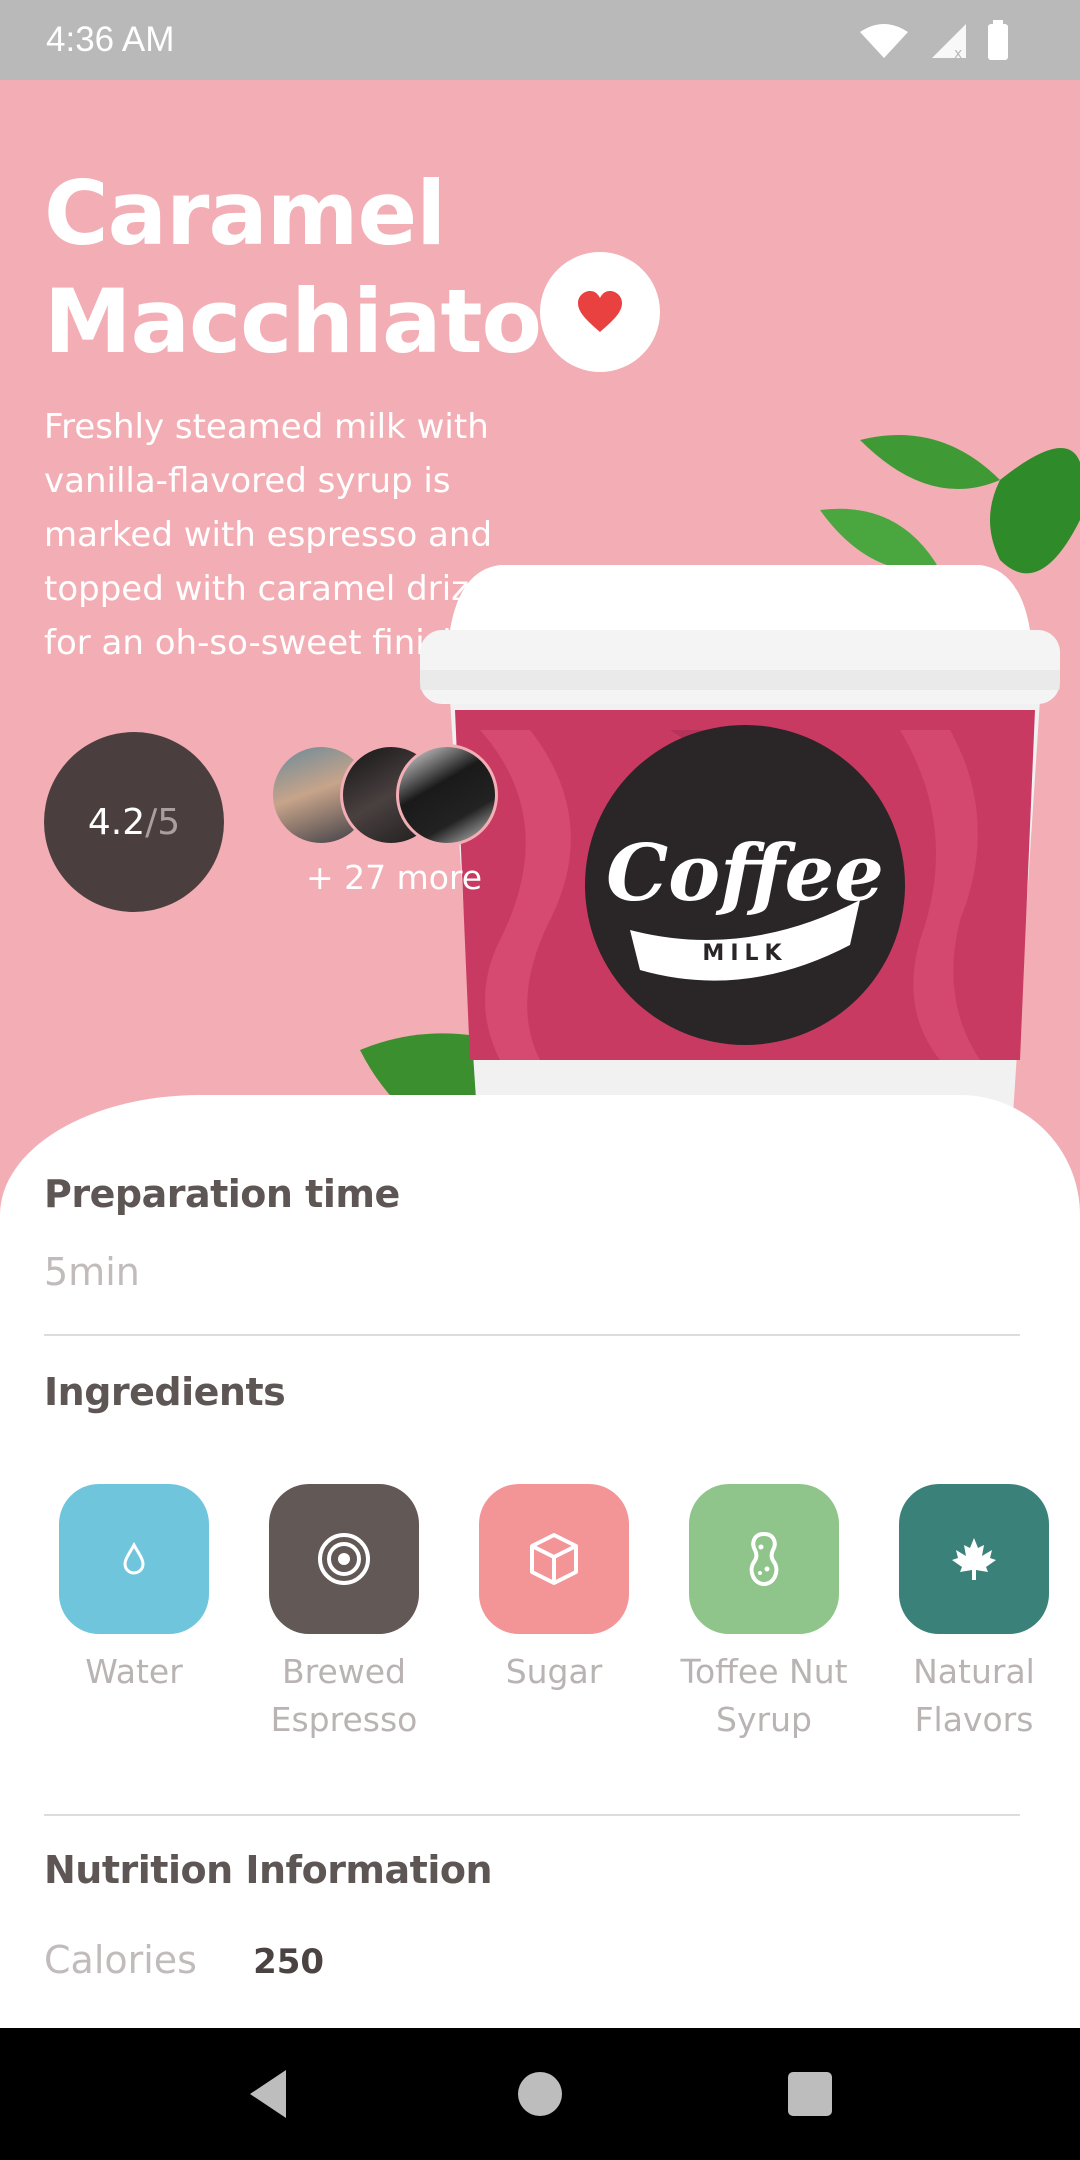 The width and height of the screenshot is (1080, 2160). I want to click on ingredient-toffee-nut-syrup-tile, so click(764, 1559).